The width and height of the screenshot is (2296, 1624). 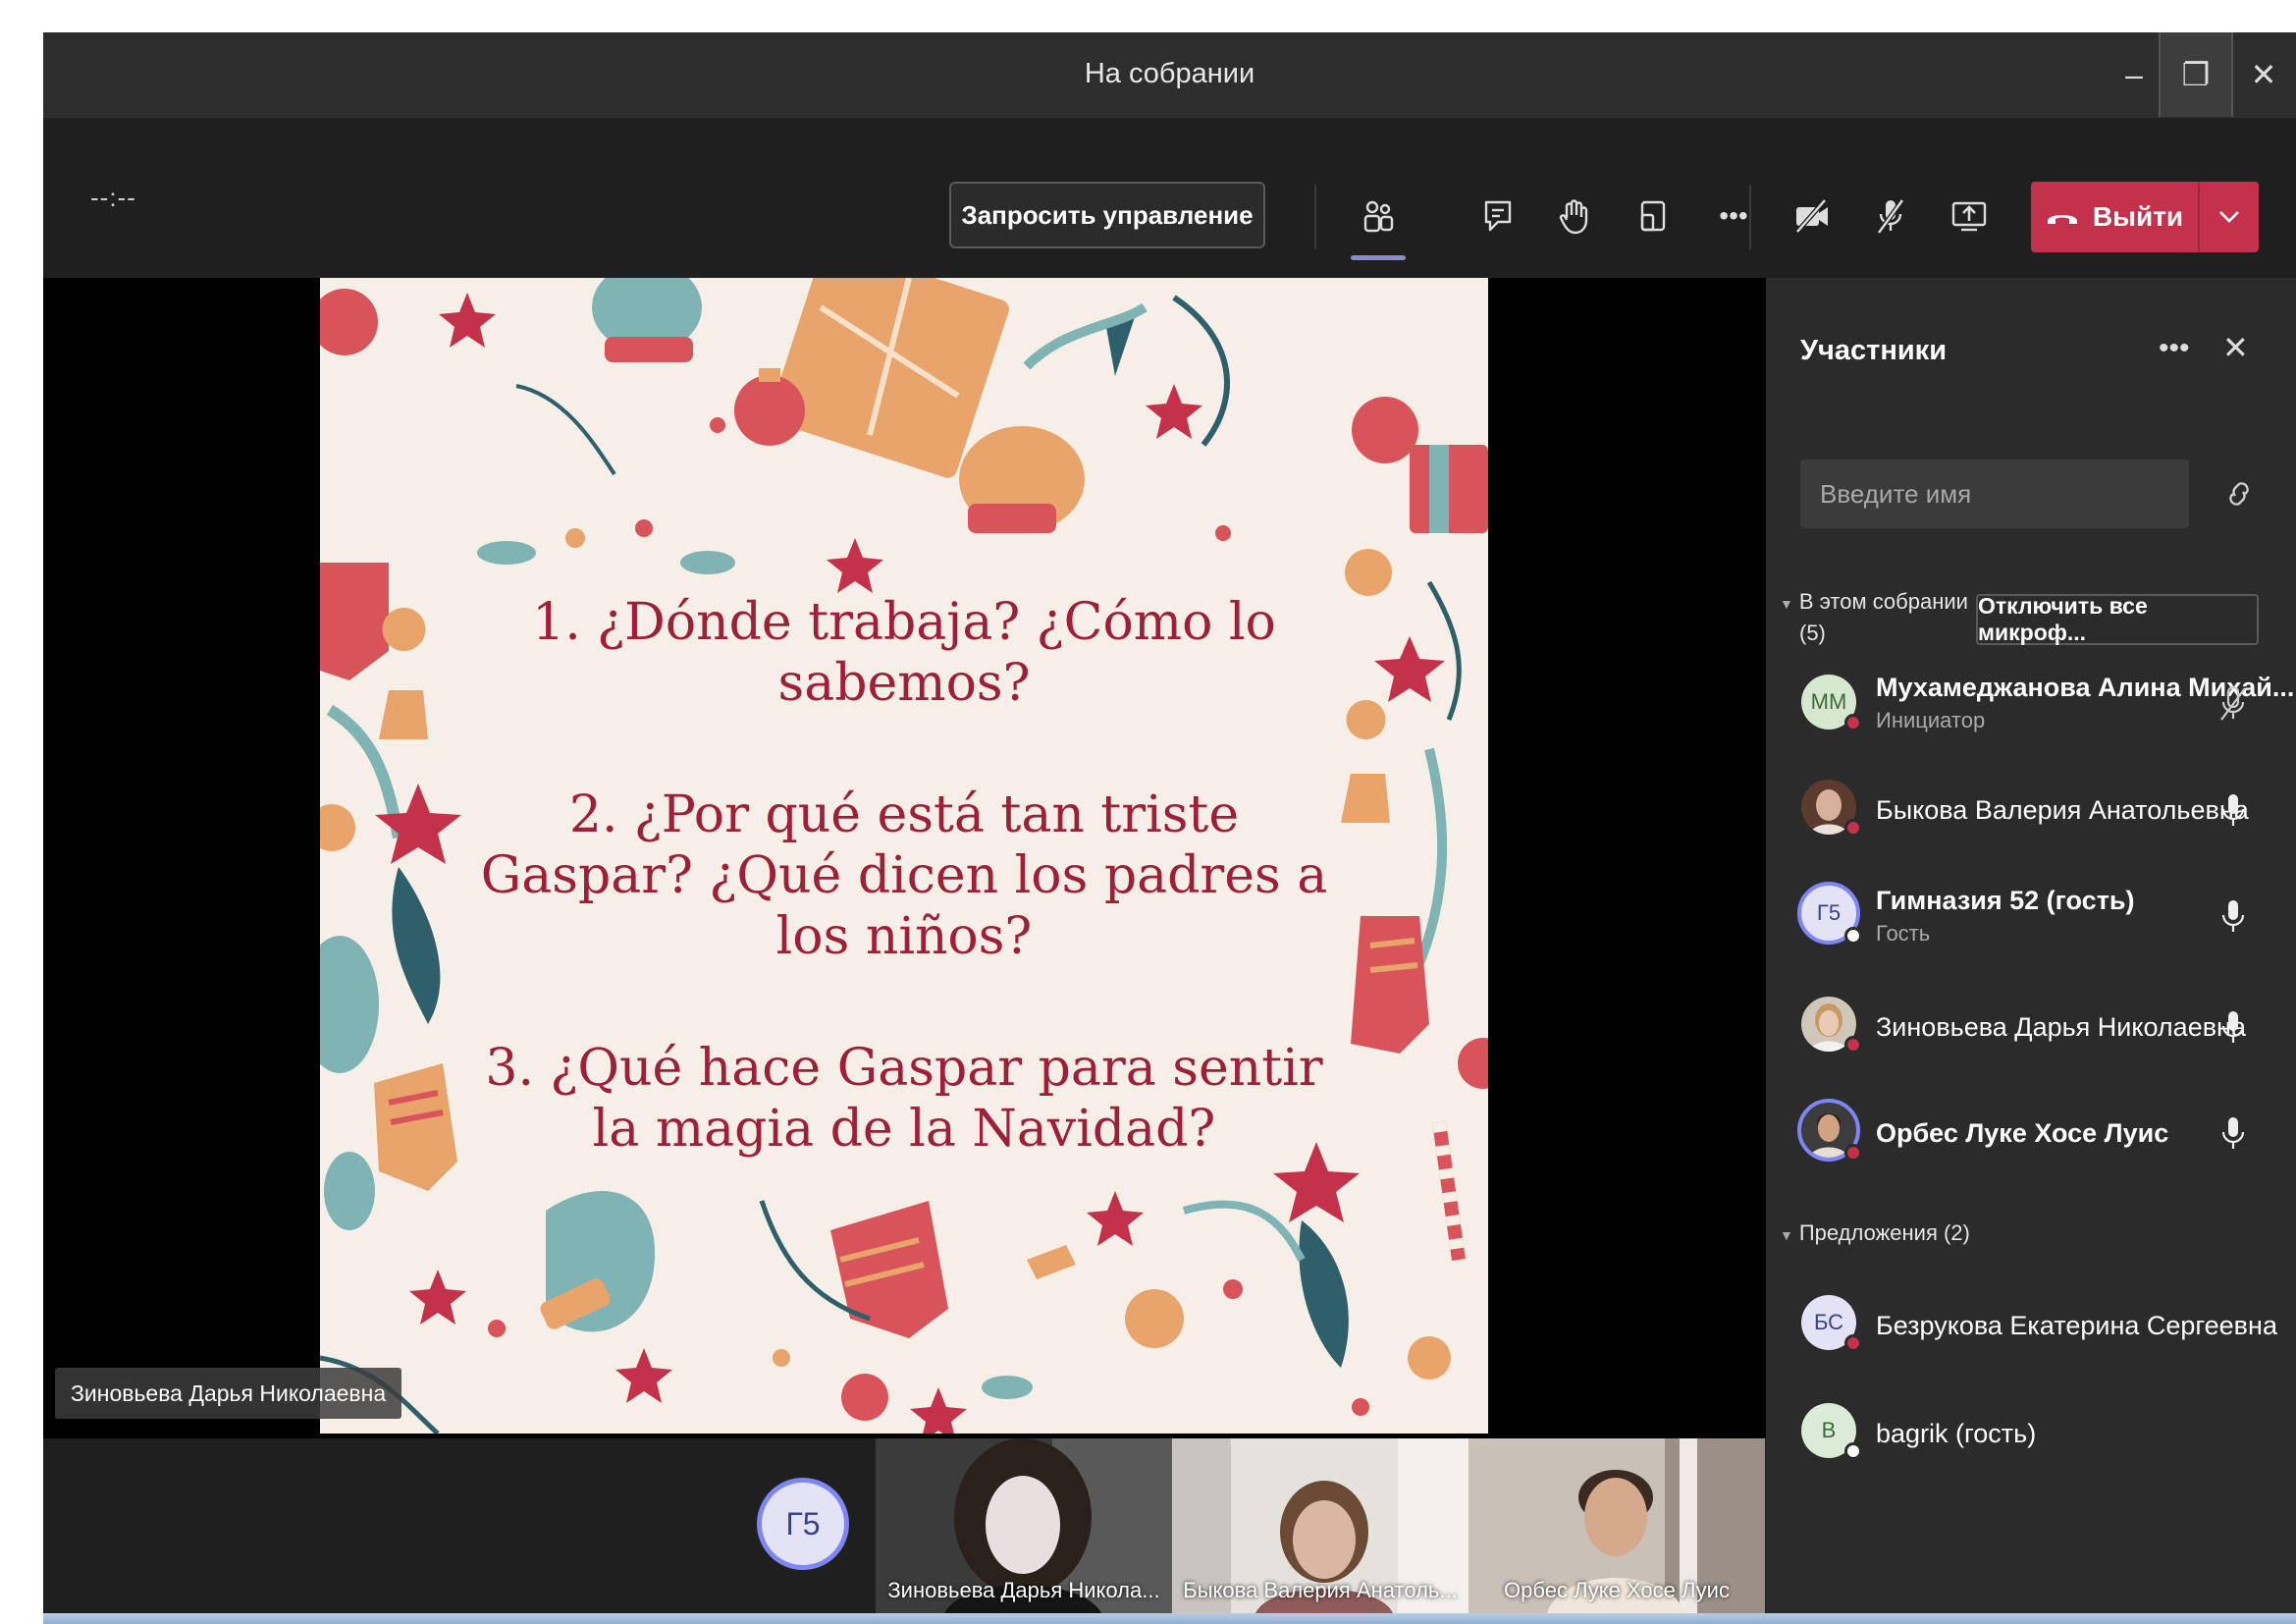 What do you see at coordinates (1733, 216) in the screenshot?
I see `more-options-button: •••` at bounding box center [1733, 216].